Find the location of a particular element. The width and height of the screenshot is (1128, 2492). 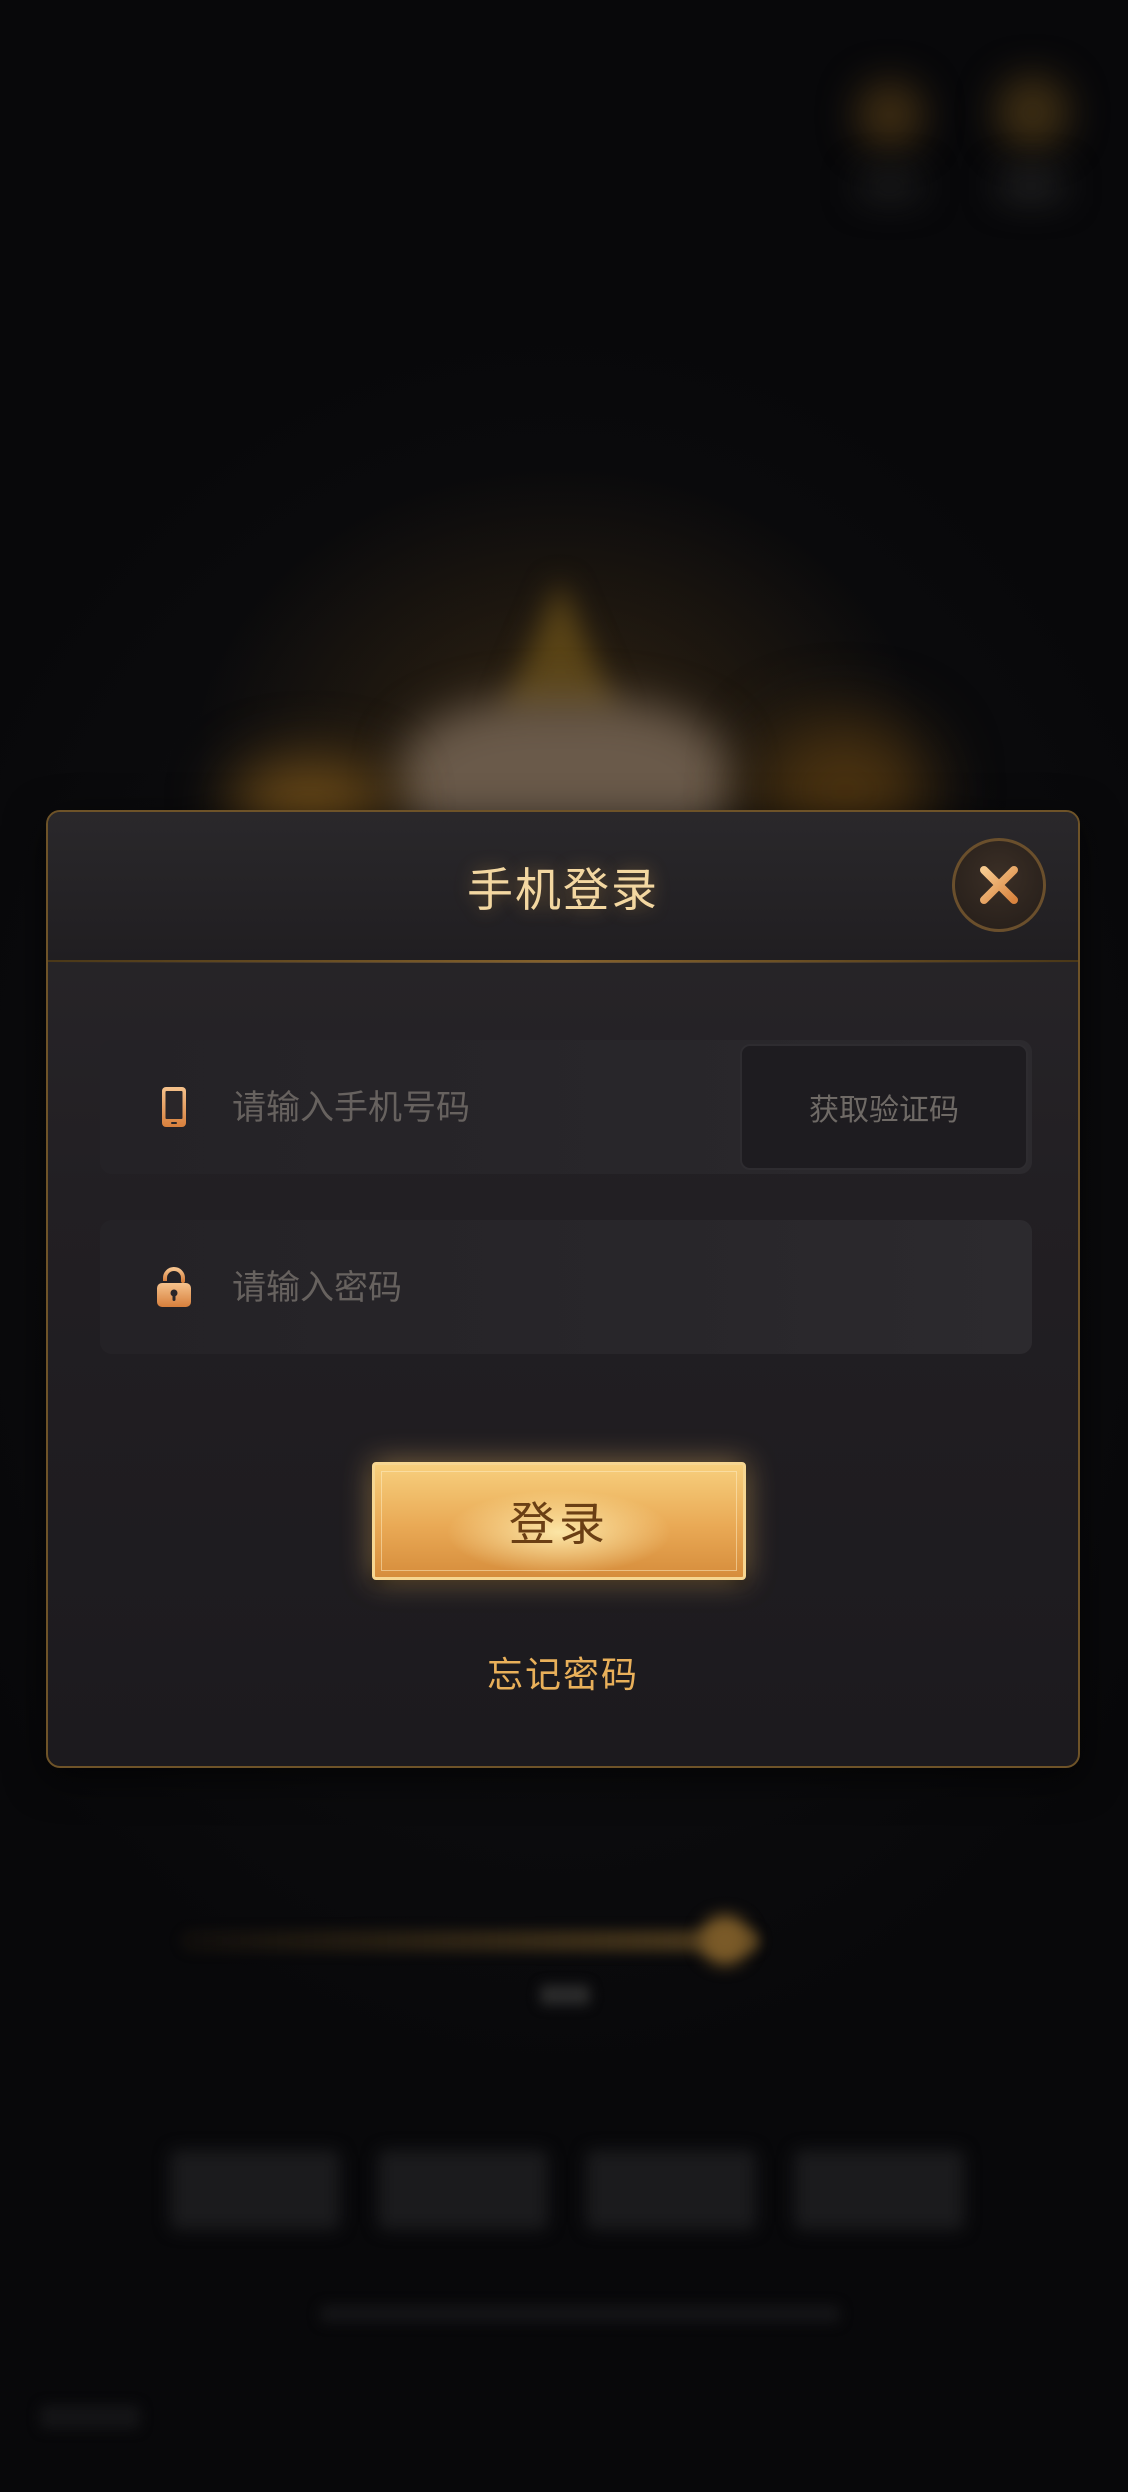

dialog-title: 手机登录 is located at coordinates (563, 890).